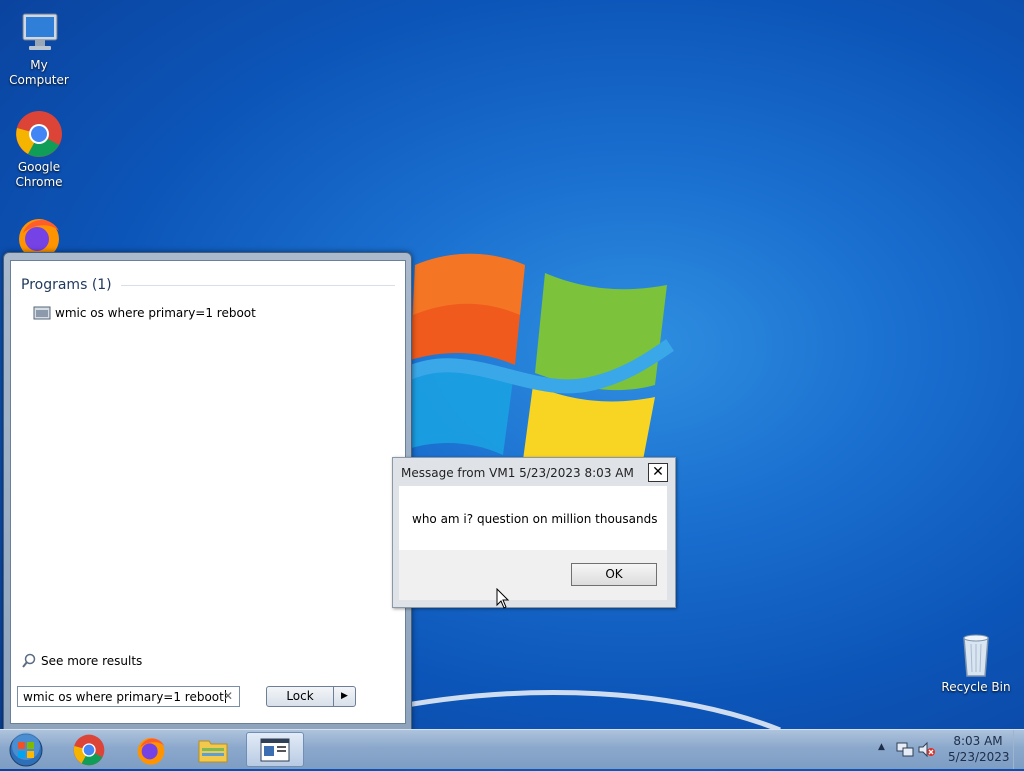 Image resolution: width=1024 pixels, height=771 pixels. Describe the element at coordinates (580, 711) in the screenshot. I see `wallpaper-swoosh` at that location.